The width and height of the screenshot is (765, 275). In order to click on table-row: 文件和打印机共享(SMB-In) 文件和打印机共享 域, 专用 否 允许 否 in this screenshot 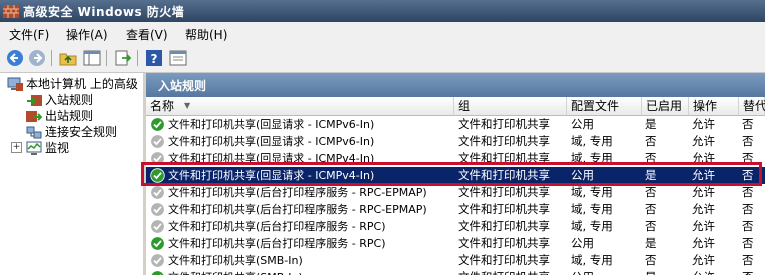, I will do `click(455, 260)`.